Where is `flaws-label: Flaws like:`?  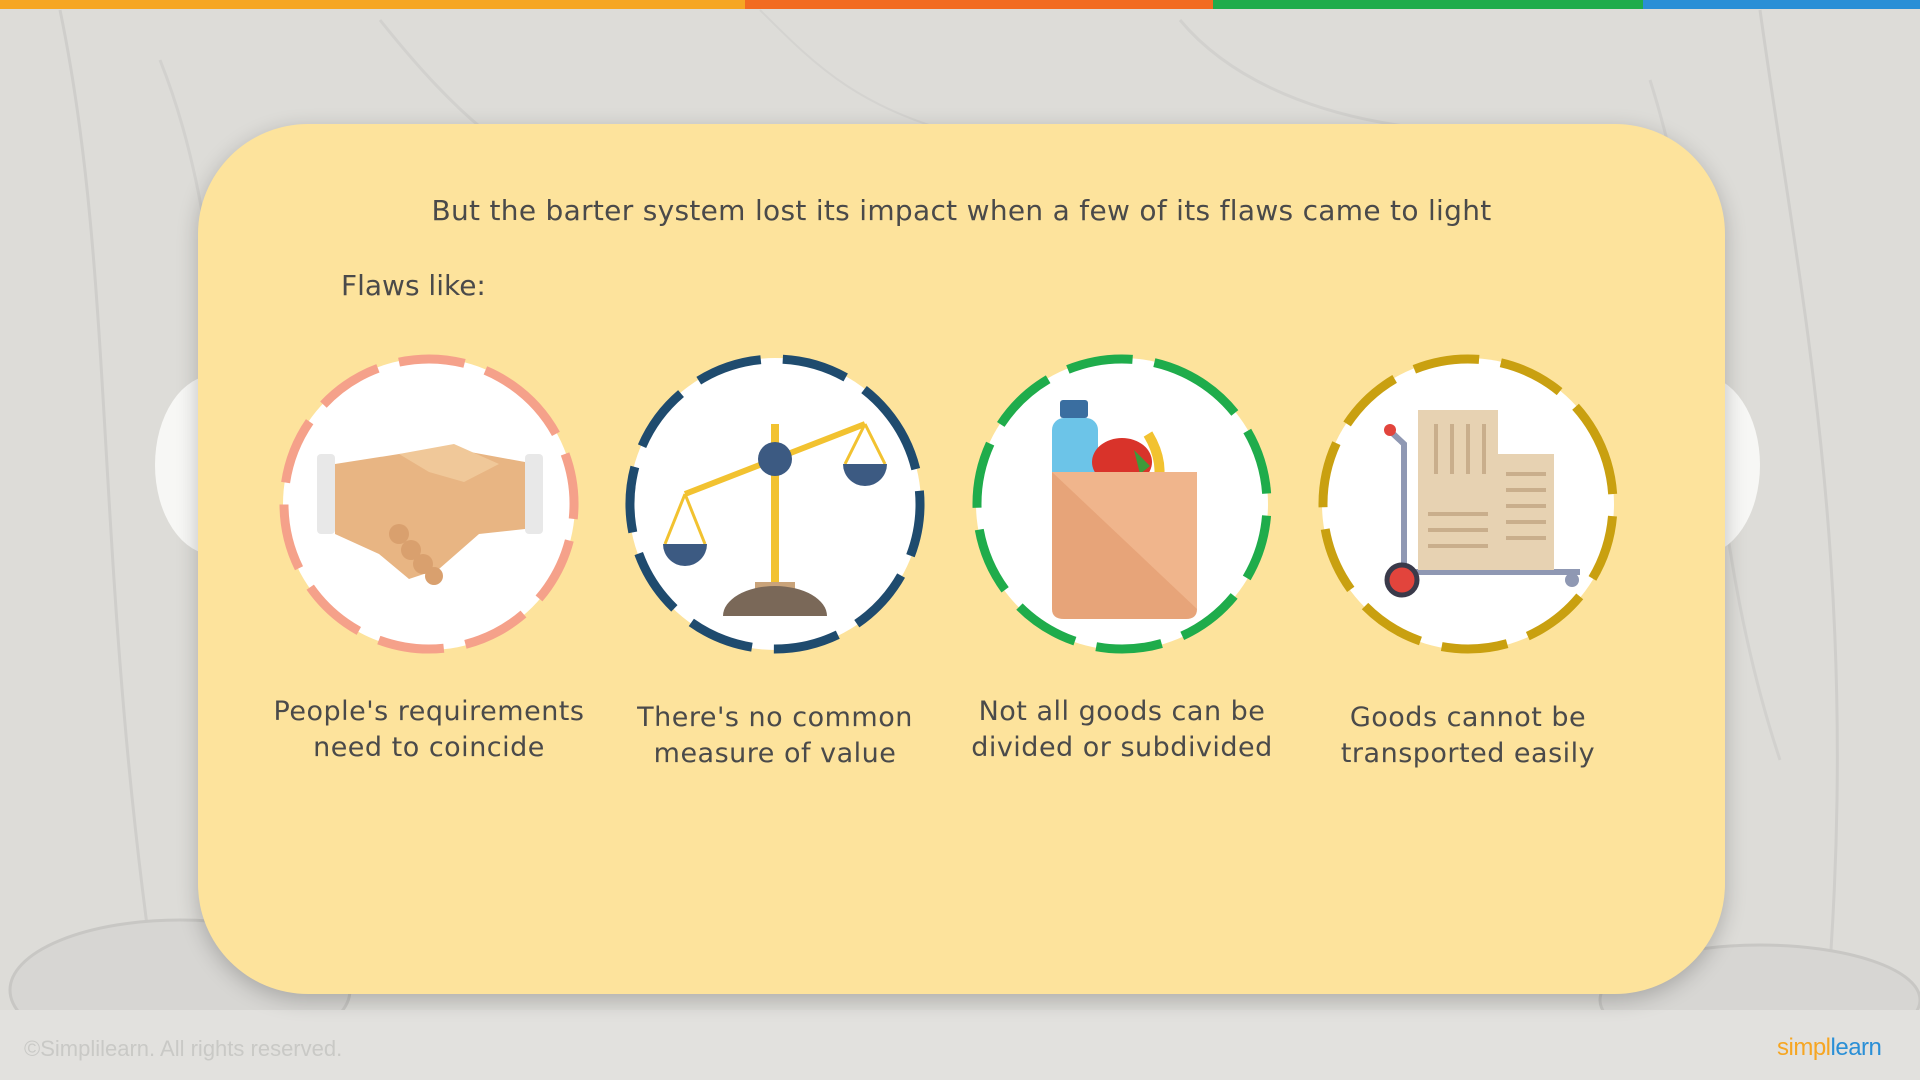 flaws-label: Flaws like: is located at coordinates (413, 285).